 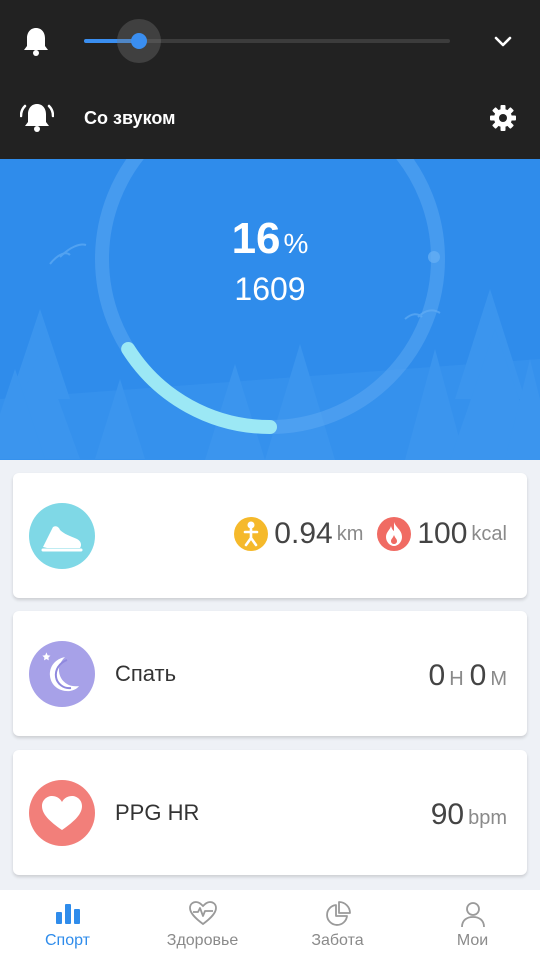 I want to click on goal-percent-sign: %, so click(x=296, y=243).